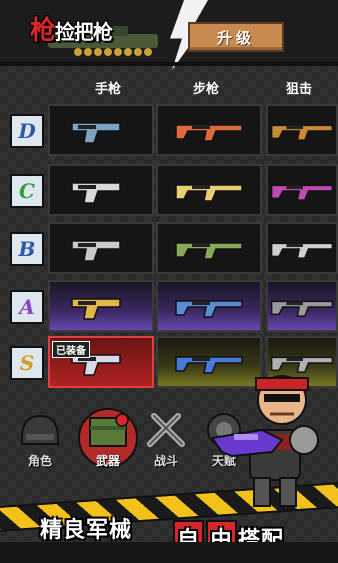 The width and height of the screenshot is (338, 563). I want to click on game-logo: 枪捡把枪, so click(88, 32).